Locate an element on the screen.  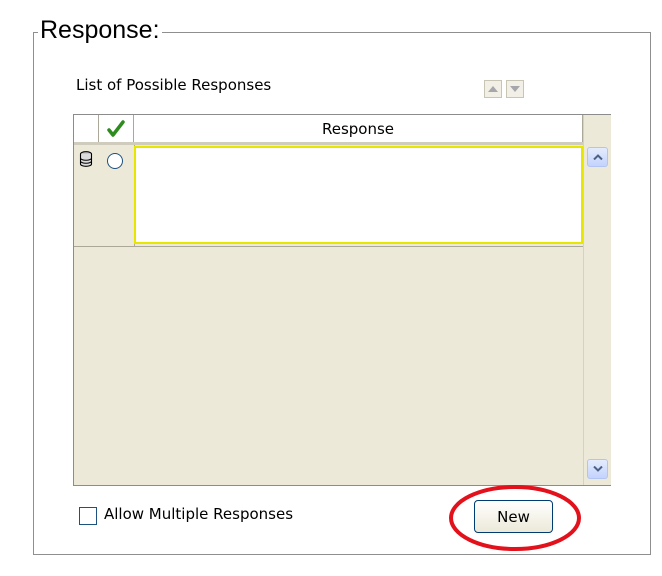
scroll-up-button is located at coordinates (597, 157).